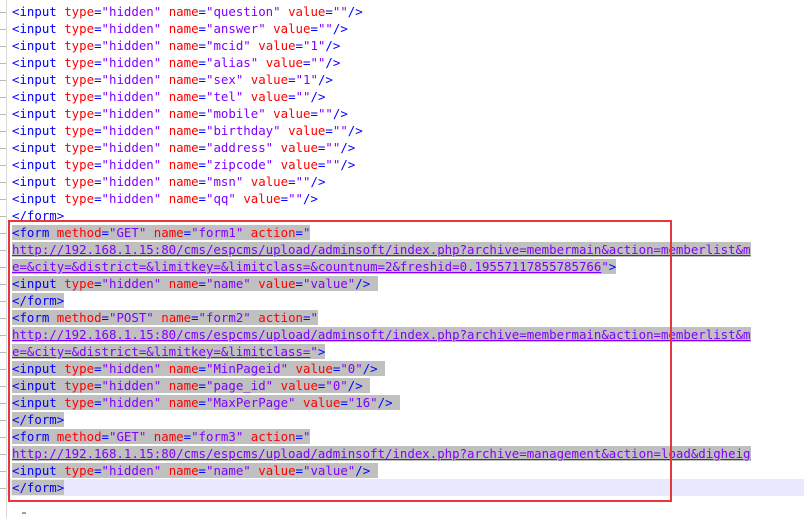 The image size is (804, 518). I want to click on value-token: "answer", so click(236, 28).